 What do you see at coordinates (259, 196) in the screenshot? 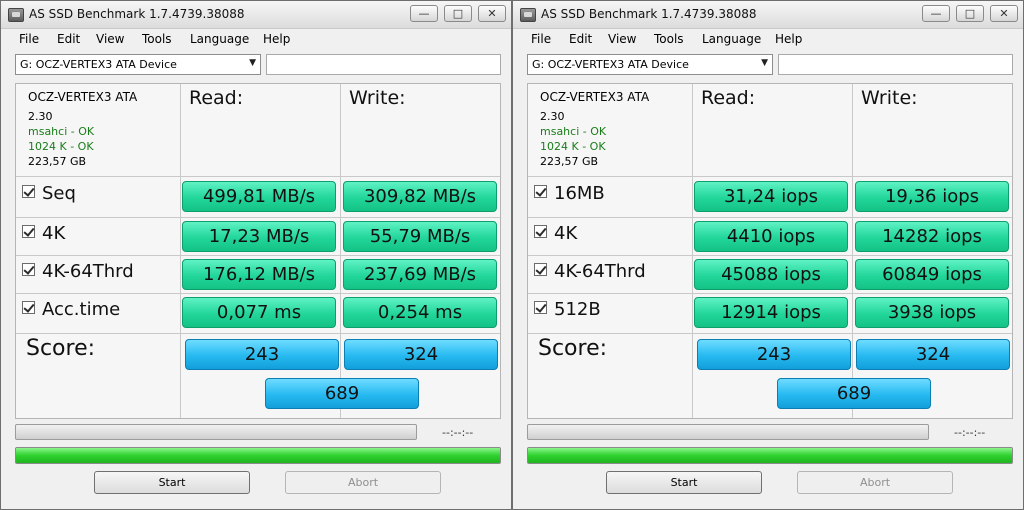
I see `read-result: 499,81 MB/s` at bounding box center [259, 196].